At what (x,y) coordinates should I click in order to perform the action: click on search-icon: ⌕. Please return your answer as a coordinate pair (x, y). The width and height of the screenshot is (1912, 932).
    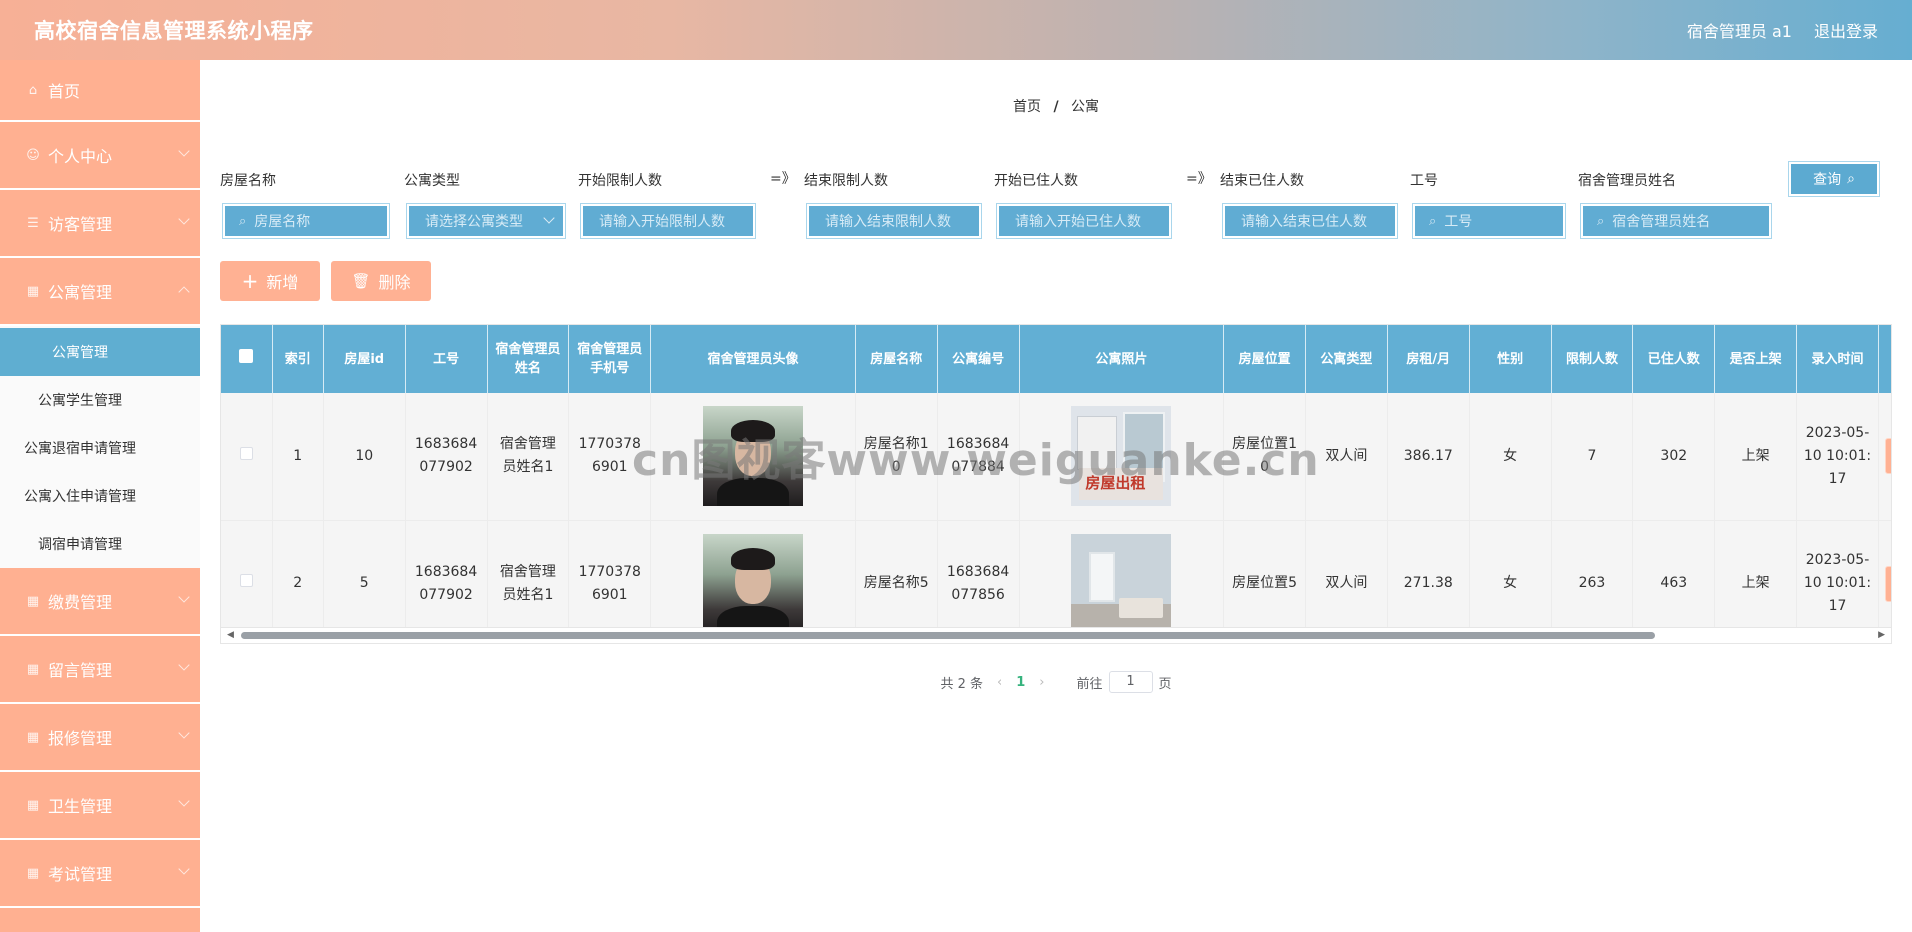
    Looking at the image, I should click on (1851, 179).